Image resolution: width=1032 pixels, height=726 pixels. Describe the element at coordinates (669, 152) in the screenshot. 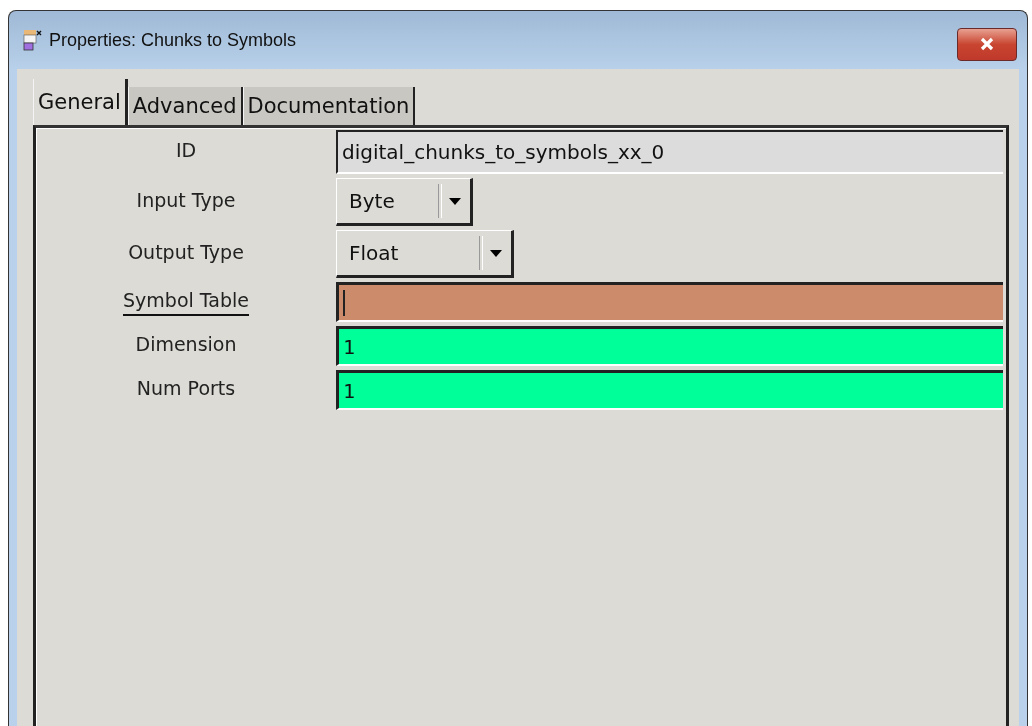

I see `input-field: digital_chunks_to_symbols_xx_0` at that location.